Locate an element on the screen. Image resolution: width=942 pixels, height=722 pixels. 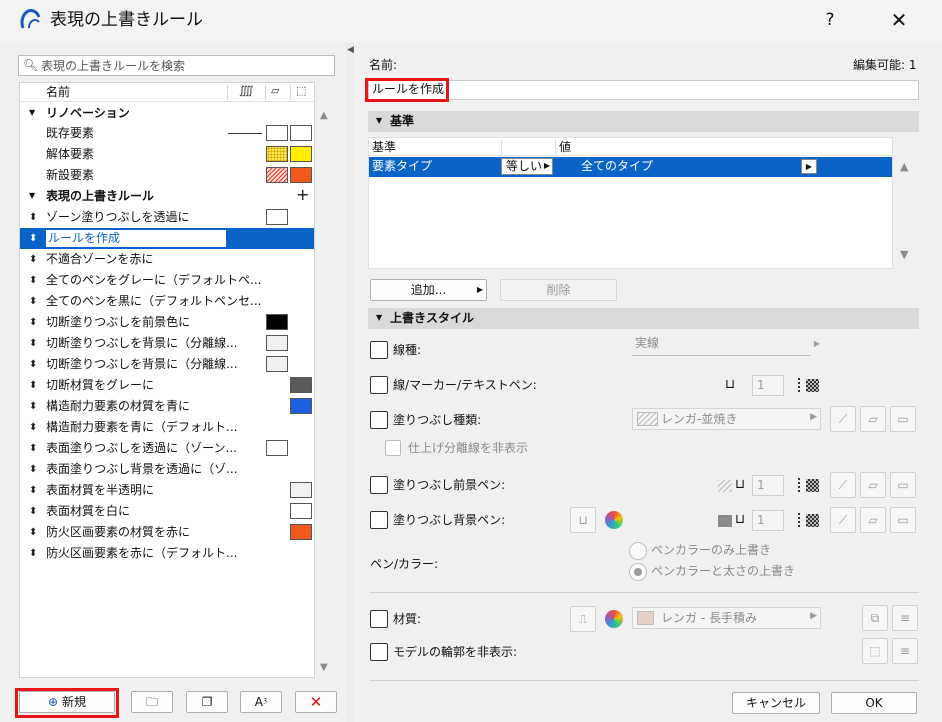
rename-button: A⁳ is located at coordinates (261, 702).